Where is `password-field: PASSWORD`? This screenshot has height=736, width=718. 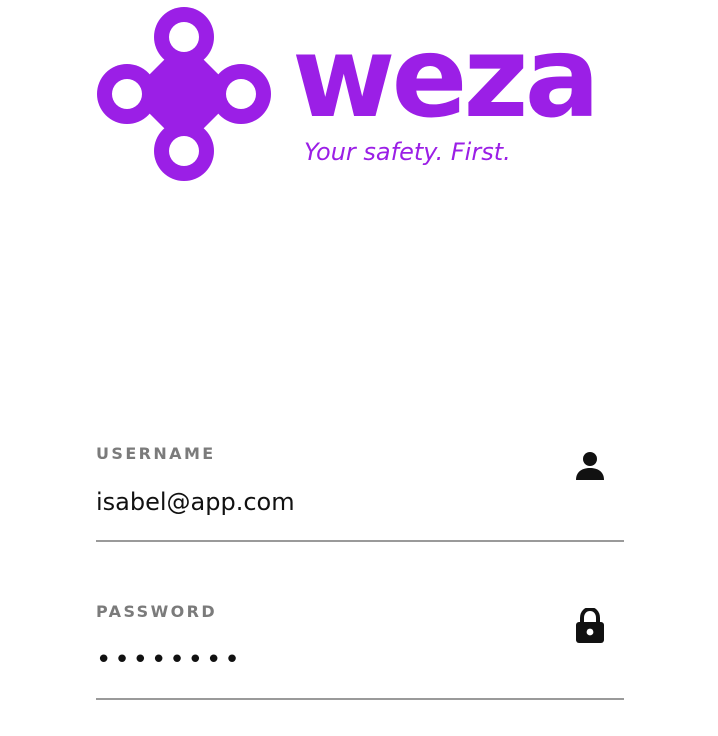 password-field: PASSWORD is located at coordinates (360, 644).